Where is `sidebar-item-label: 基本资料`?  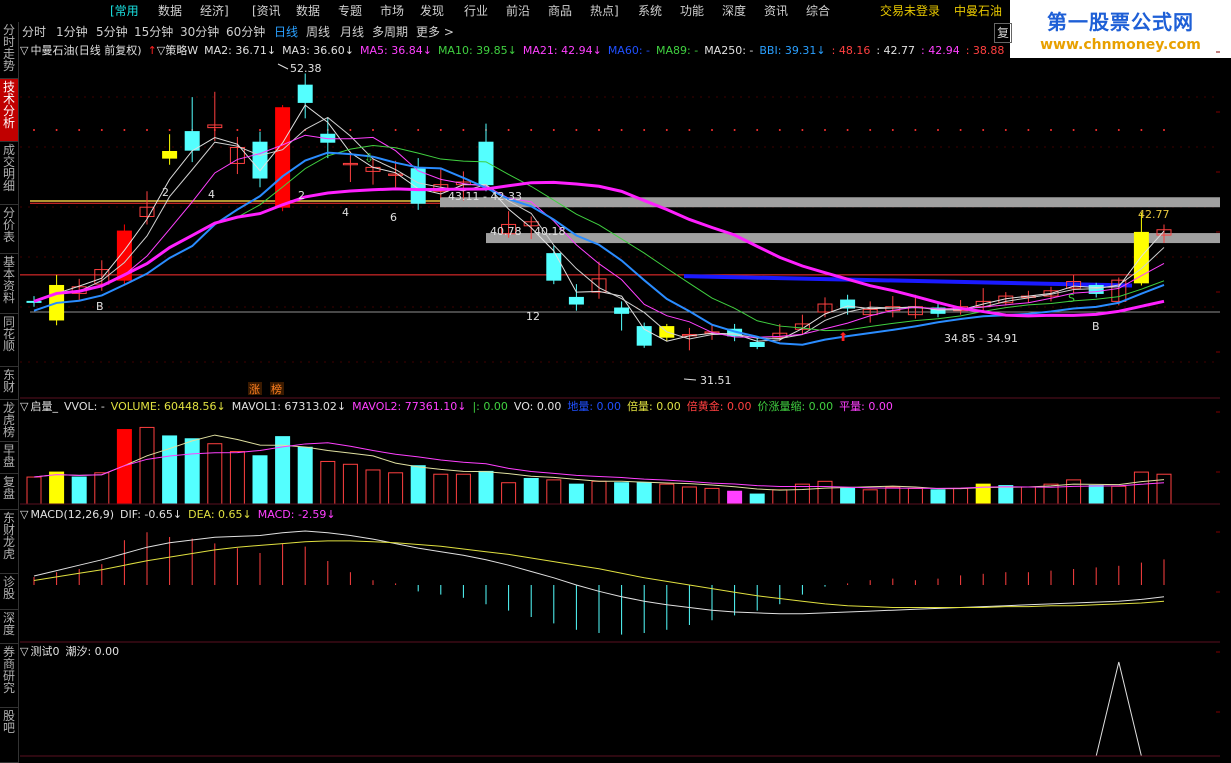
sidebar-item-label: 基本资料 is located at coordinates (9, 280).